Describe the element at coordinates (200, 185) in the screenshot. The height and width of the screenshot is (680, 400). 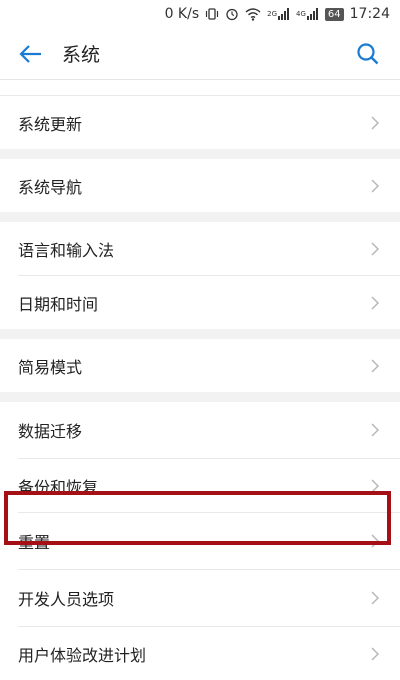
I see `settings-item-system-navigation: 系统导航` at that location.